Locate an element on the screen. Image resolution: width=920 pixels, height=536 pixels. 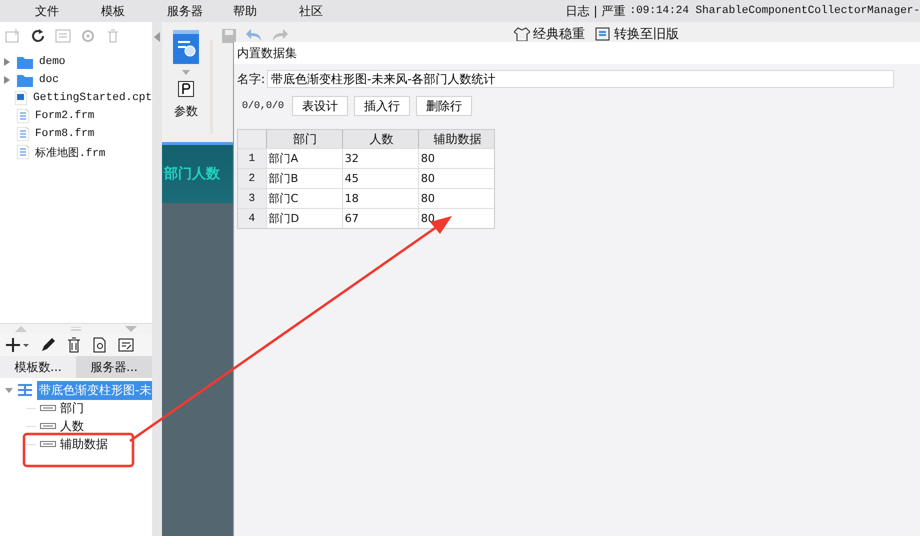
banner-title: 部门人数 is located at coordinates (192, 174).